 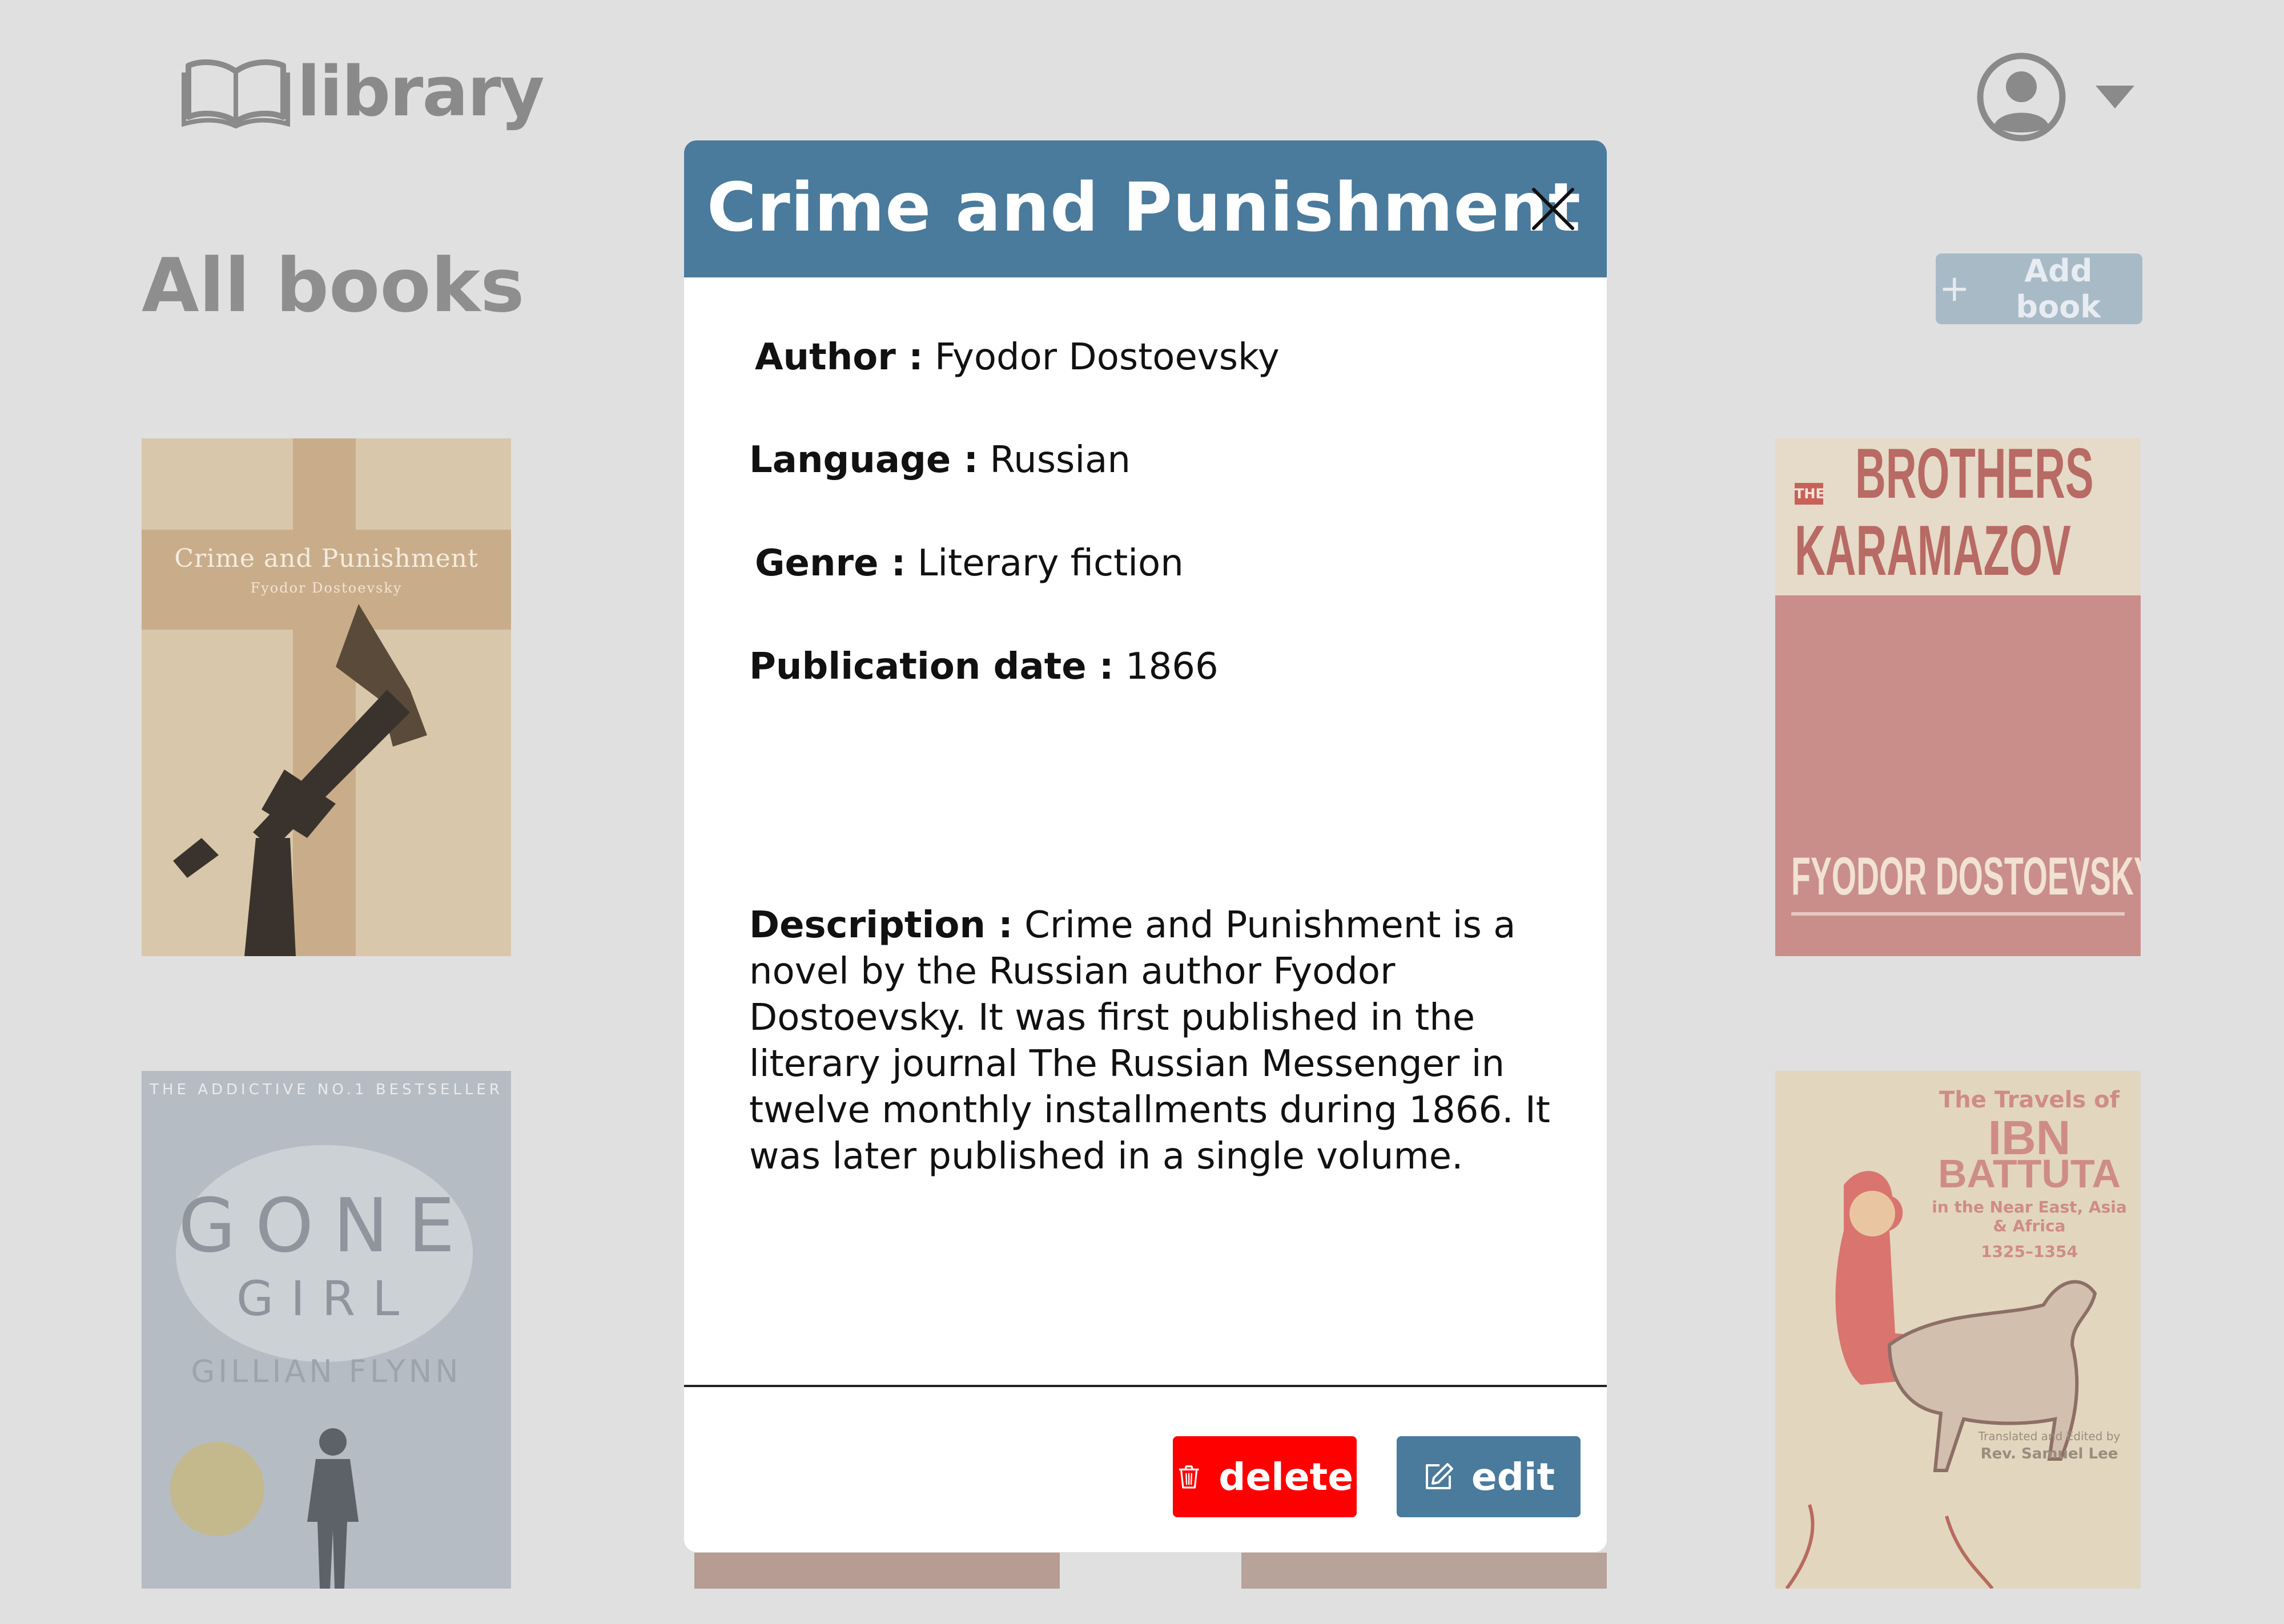 I want to click on modal-footer-divider, so click(x=1145, y=1386).